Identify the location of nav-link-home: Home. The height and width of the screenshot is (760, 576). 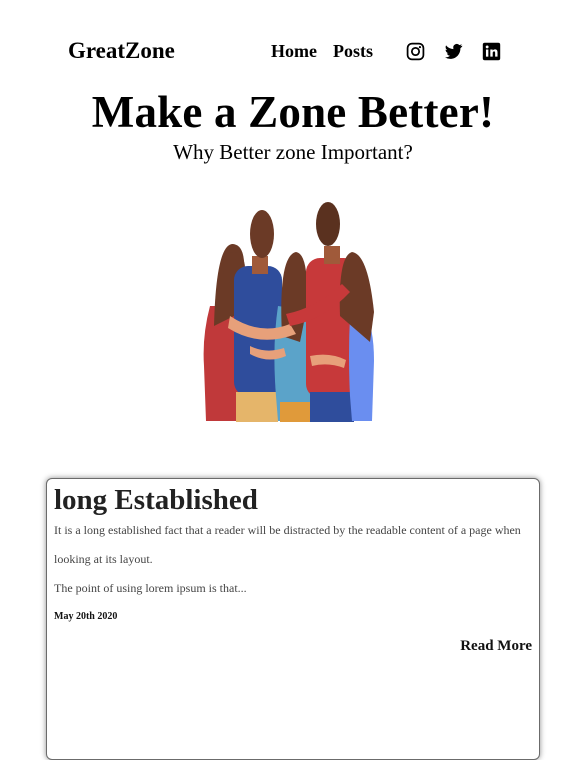
(294, 51).